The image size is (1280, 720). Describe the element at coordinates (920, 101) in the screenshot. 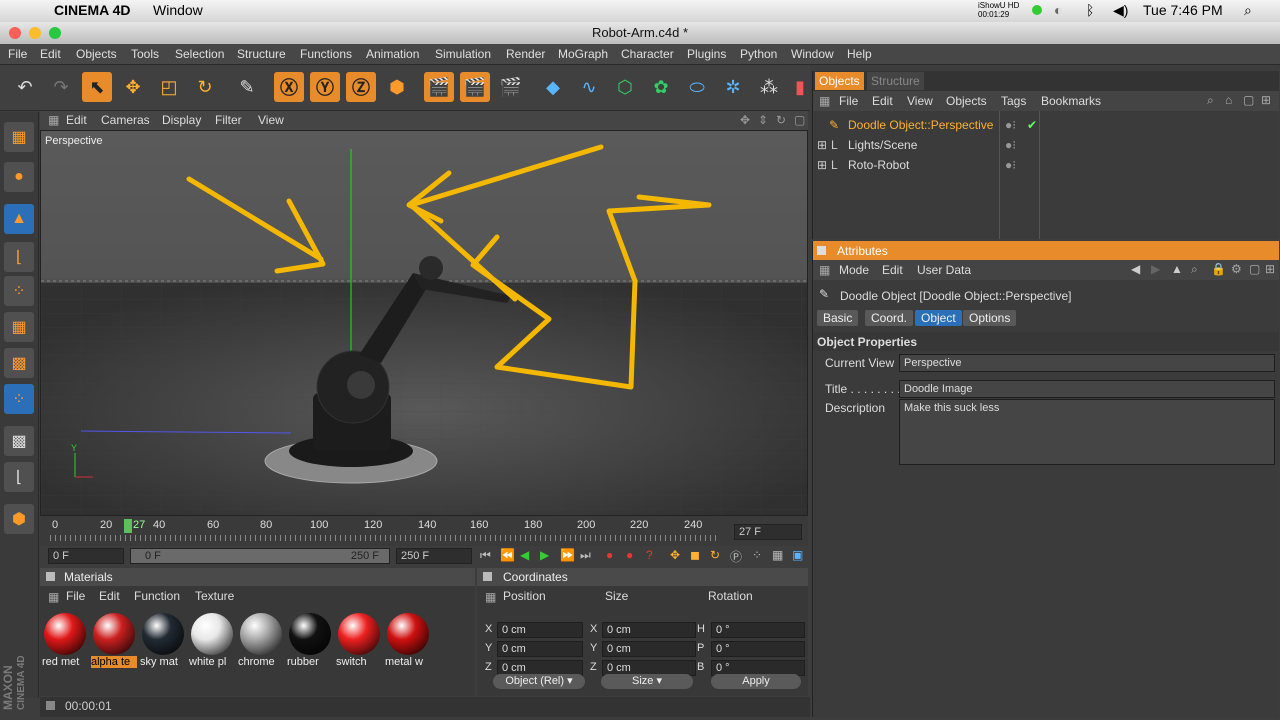

I see `obj-menu-view: View` at that location.